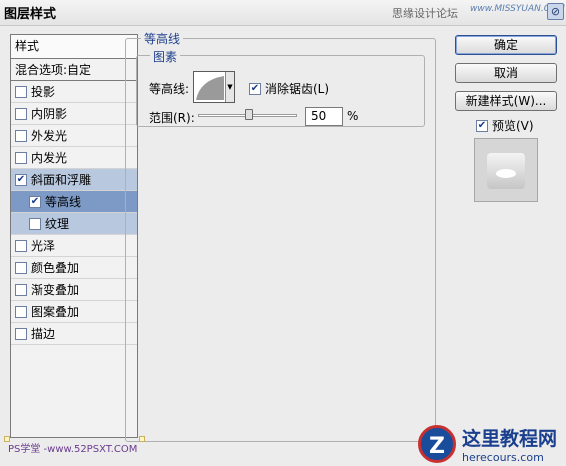 This screenshot has width=566, height=466. I want to click on contour-picker: ▼, so click(214, 87).